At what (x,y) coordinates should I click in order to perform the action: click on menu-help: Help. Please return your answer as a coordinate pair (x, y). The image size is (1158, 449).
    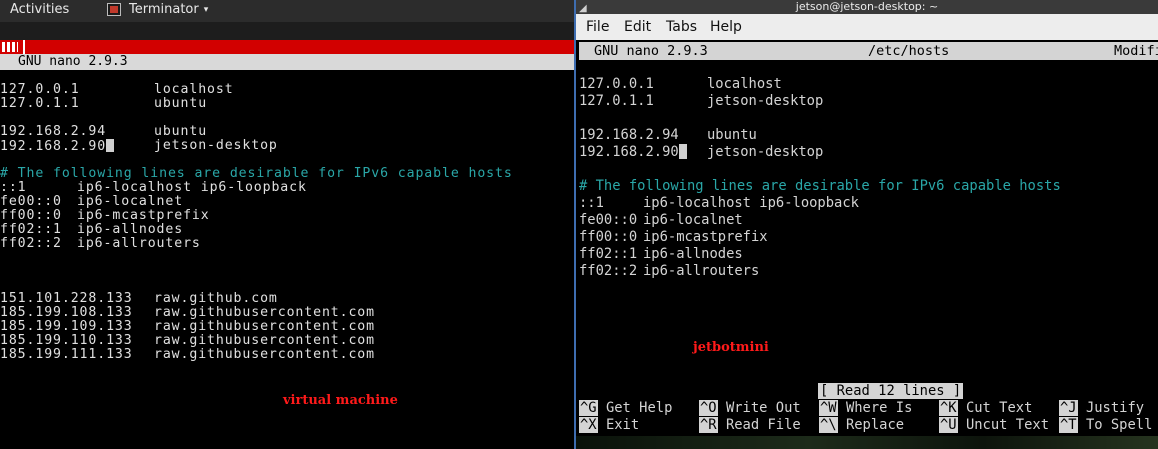
    Looking at the image, I should click on (726, 27).